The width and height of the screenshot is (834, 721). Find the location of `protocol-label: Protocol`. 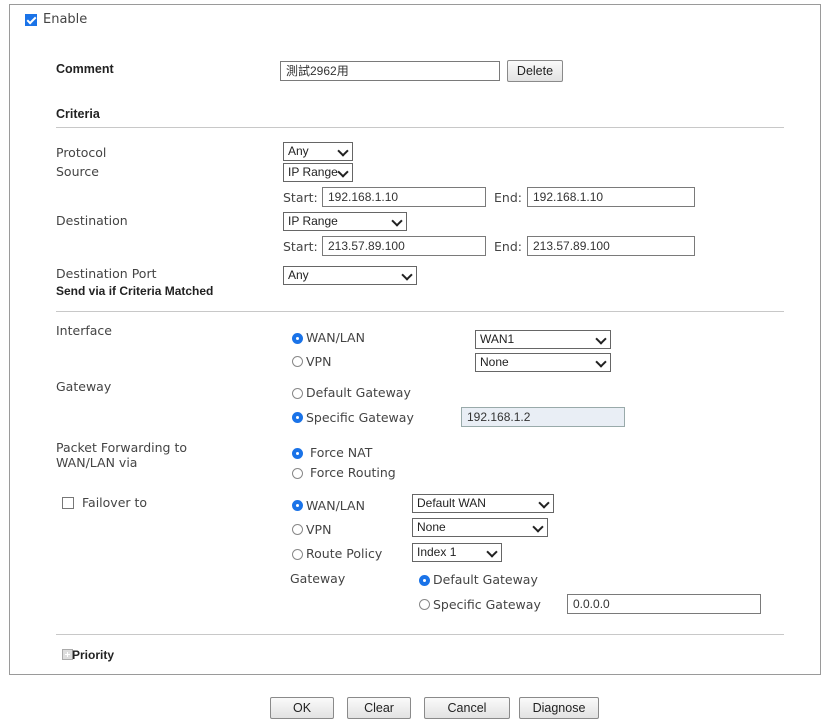

protocol-label: Protocol is located at coordinates (81, 152).